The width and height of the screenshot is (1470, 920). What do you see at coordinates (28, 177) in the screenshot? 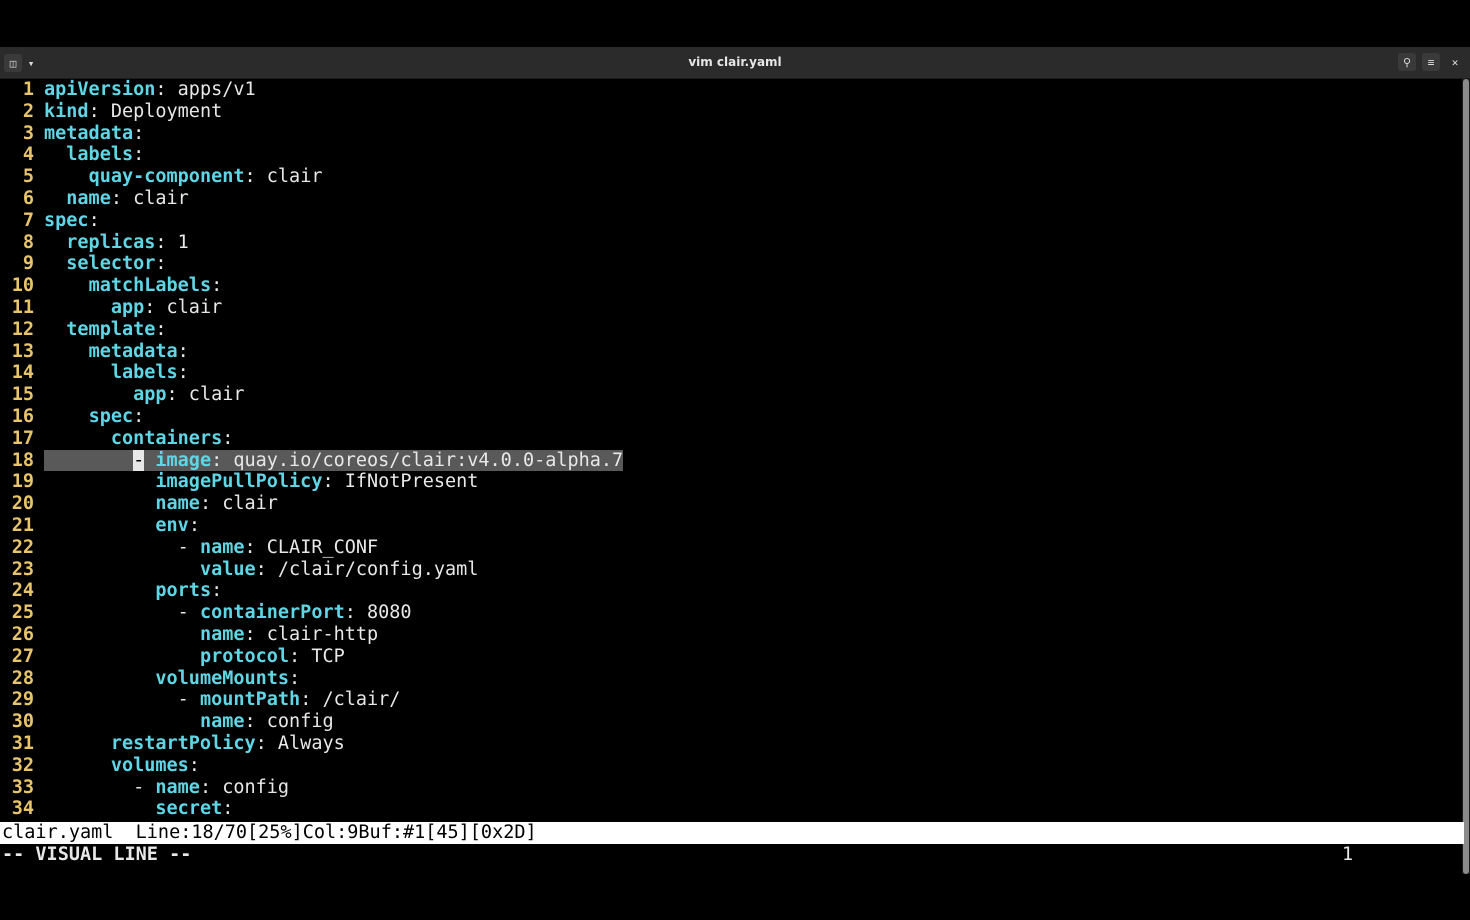
I see `line-number: 5` at bounding box center [28, 177].